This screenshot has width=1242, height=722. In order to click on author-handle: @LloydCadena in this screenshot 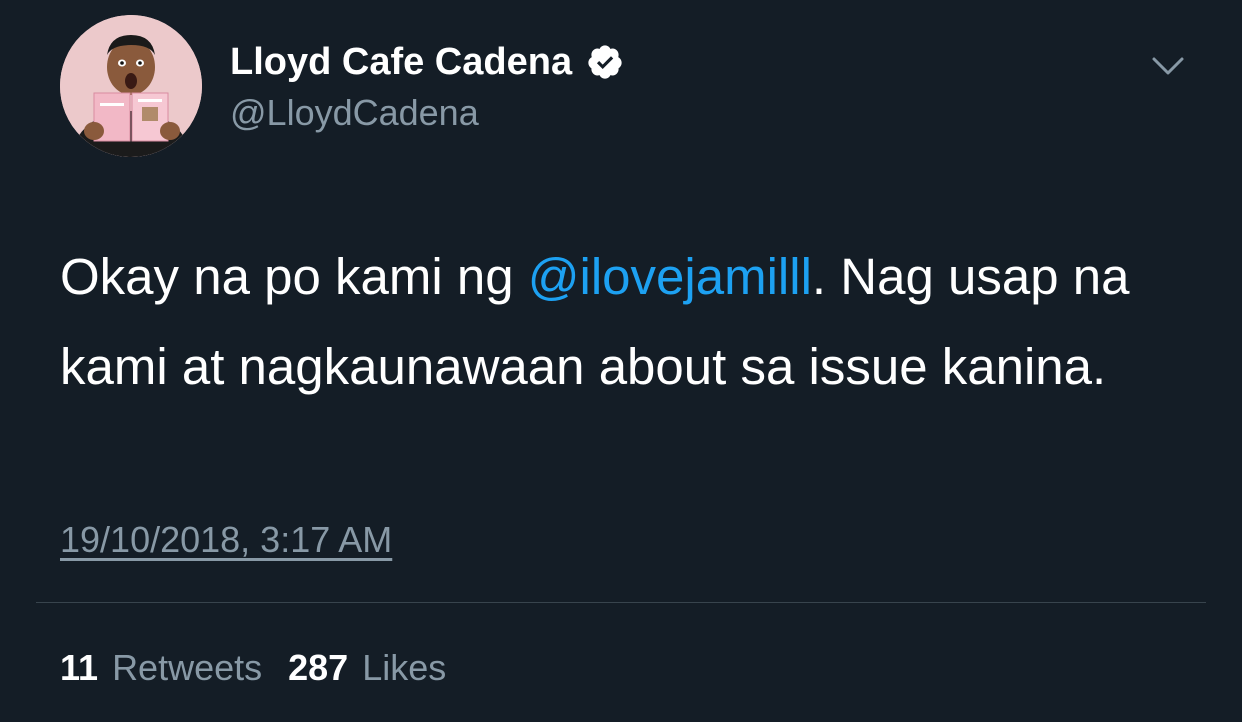, I will do `click(354, 113)`.